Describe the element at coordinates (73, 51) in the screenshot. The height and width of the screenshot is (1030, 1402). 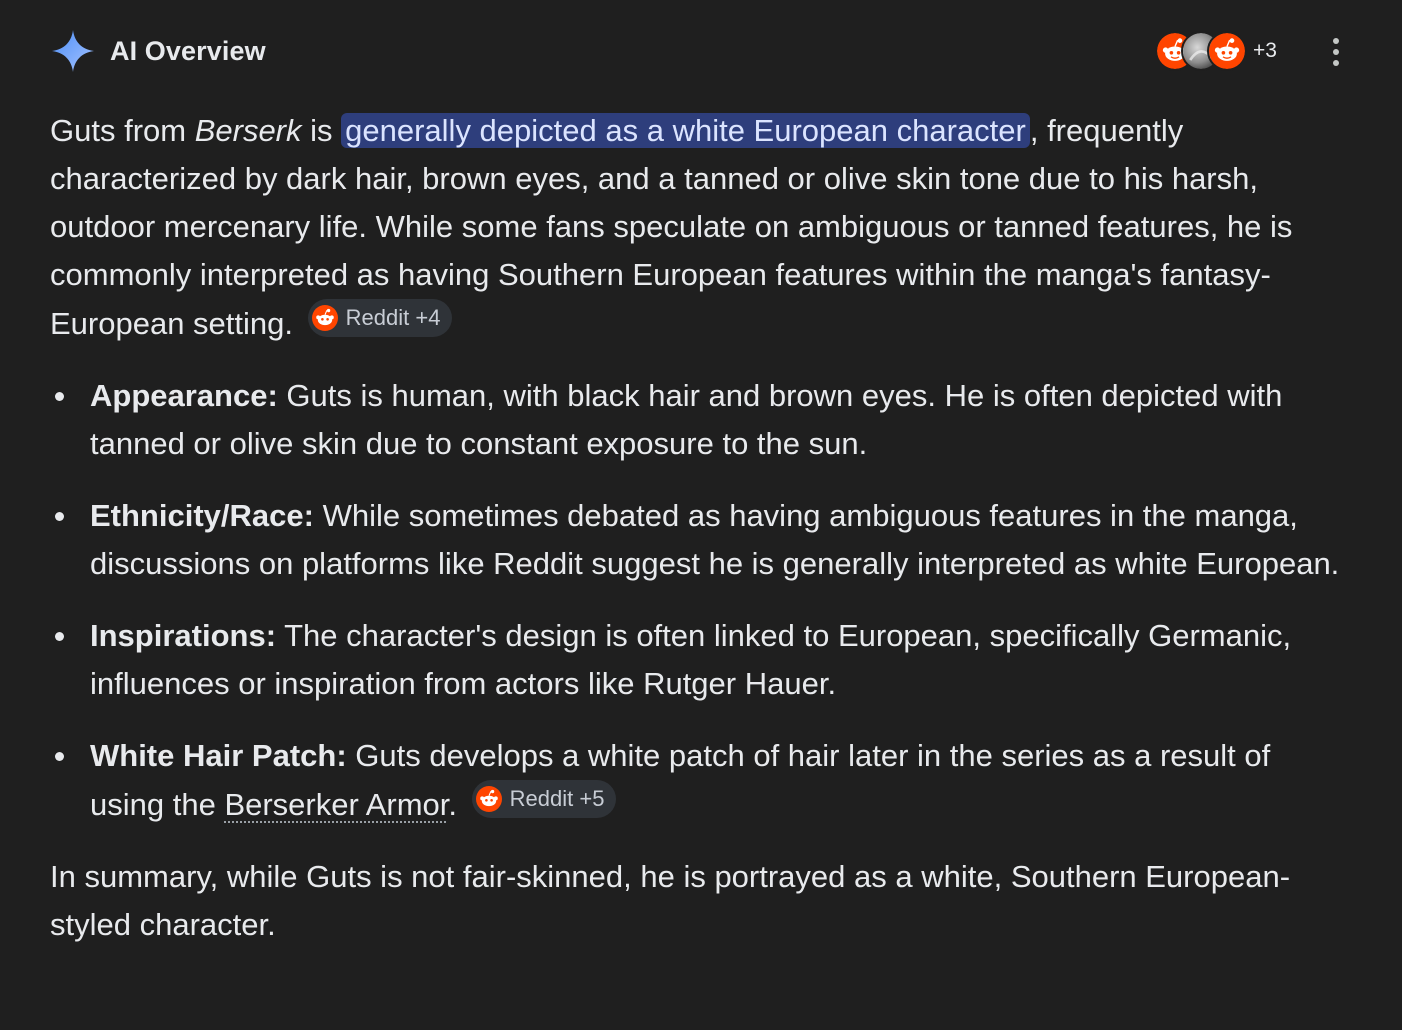
I see `gemini-sparkle-icon` at that location.